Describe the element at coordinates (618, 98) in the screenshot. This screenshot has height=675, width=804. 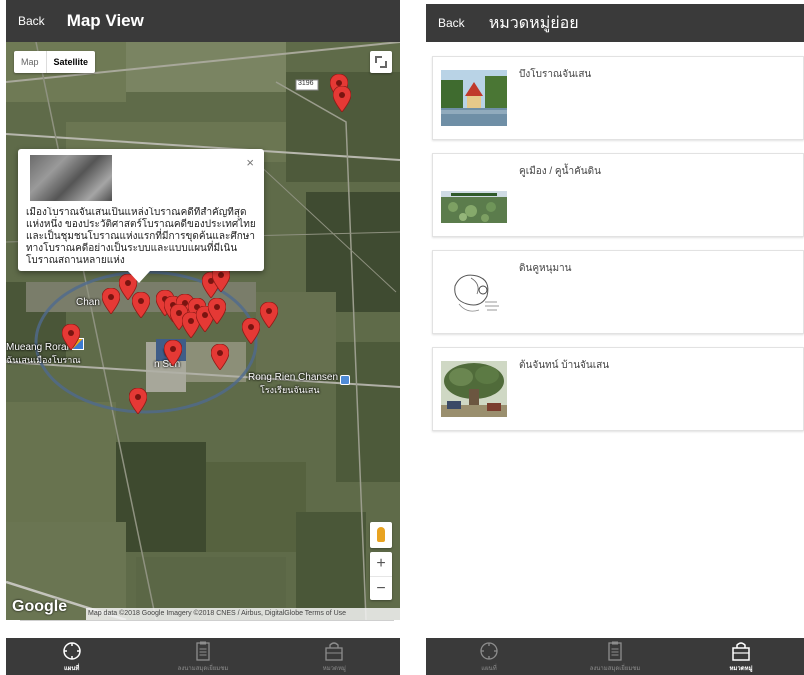
I see `list-item: บึงโบราณจันเสน` at that location.